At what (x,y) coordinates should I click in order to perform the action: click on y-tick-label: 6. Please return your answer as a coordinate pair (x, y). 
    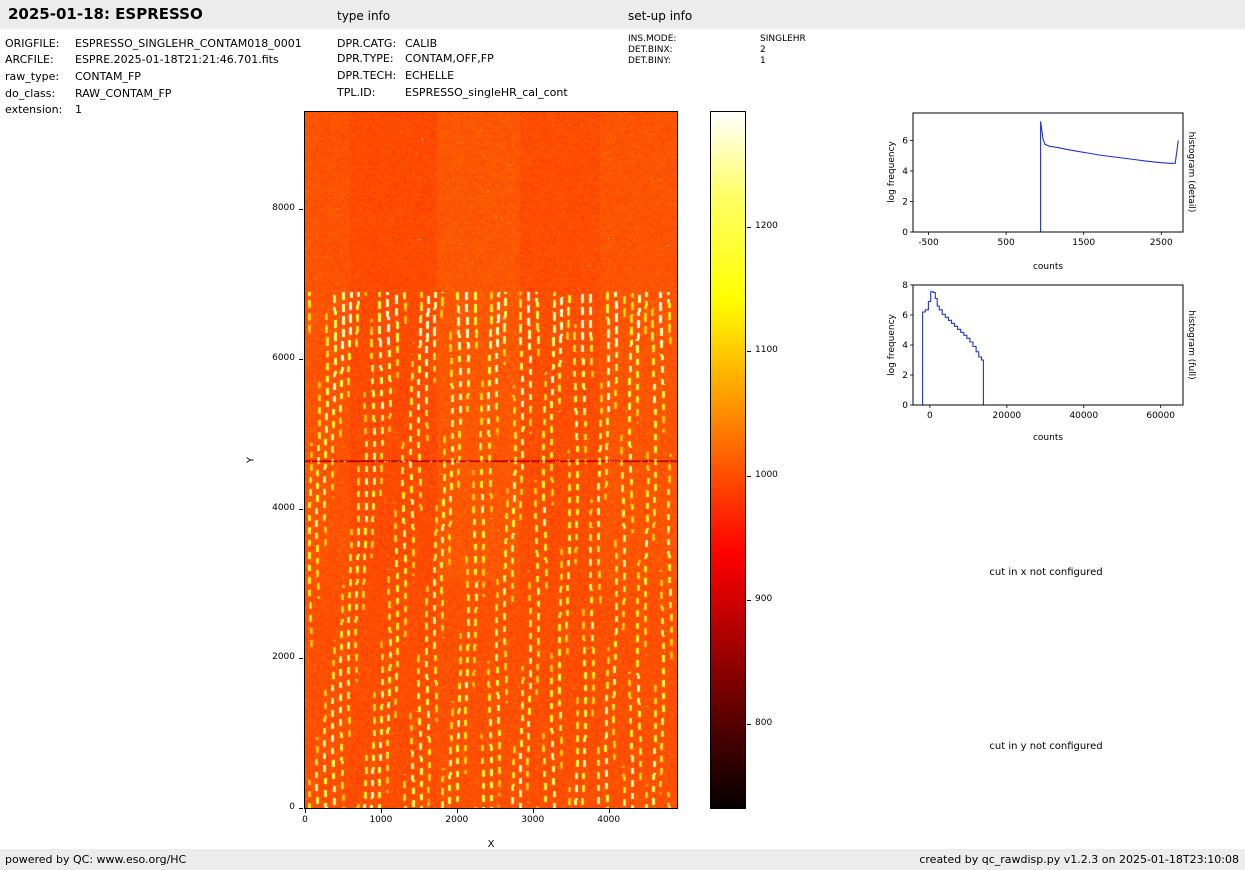
    Looking at the image, I should click on (905, 316).